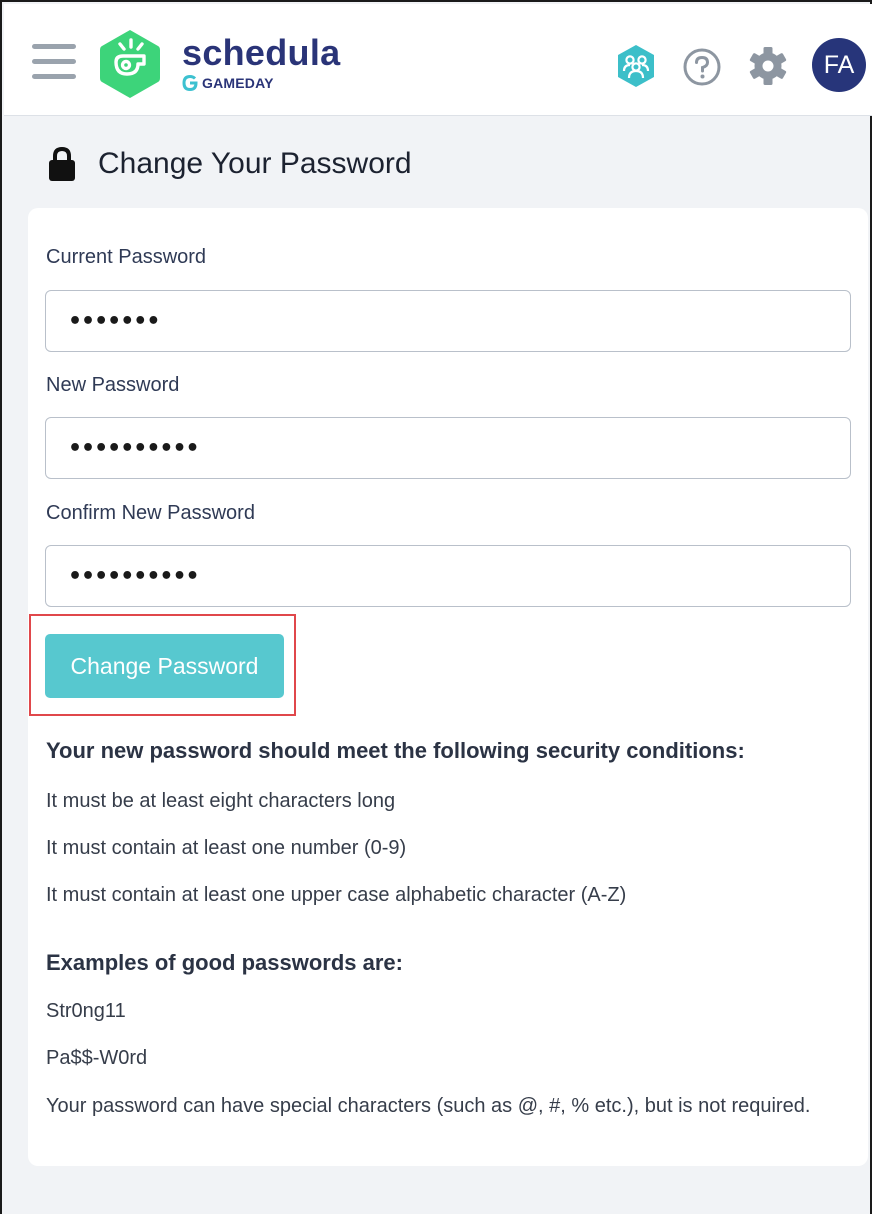 Image resolution: width=872 pixels, height=1214 pixels. Describe the element at coordinates (130, 64) in the screenshot. I see `whistle-logo-icon` at that location.